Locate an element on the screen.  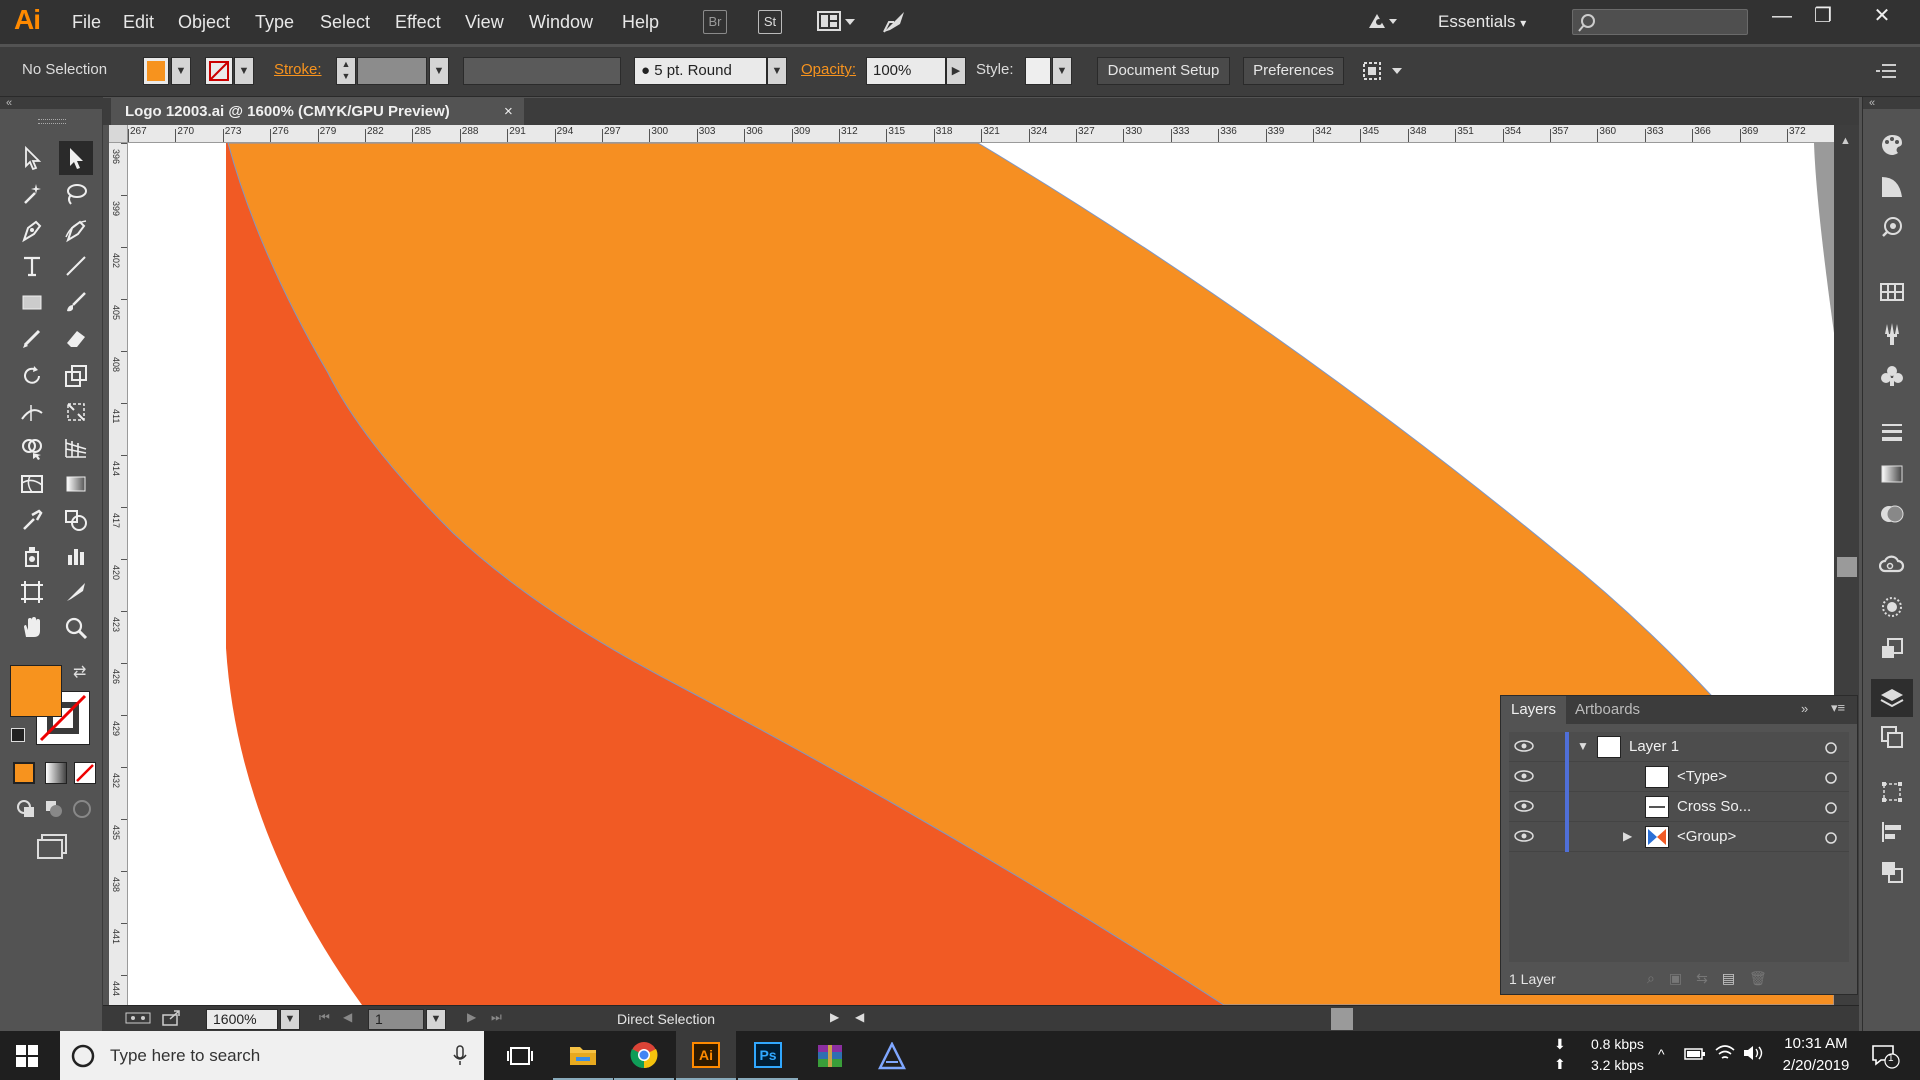
fill-color-box is located at coordinates (36, 691).